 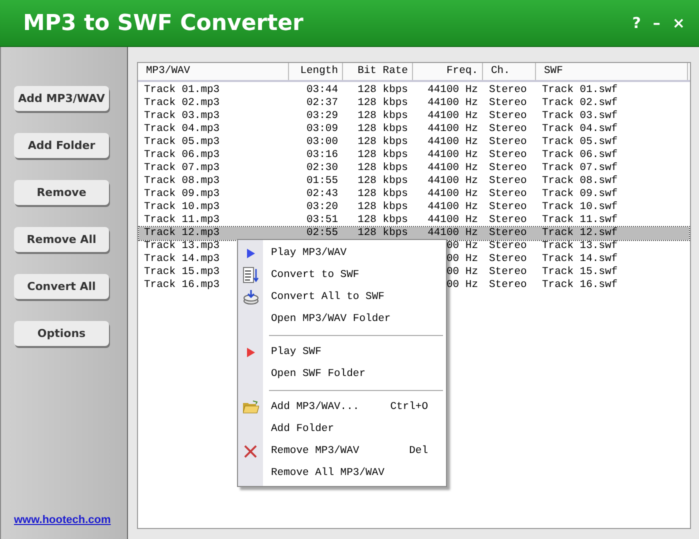 What do you see at coordinates (580, 103) in the screenshot?
I see `table-cell: Track 02.swf` at bounding box center [580, 103].